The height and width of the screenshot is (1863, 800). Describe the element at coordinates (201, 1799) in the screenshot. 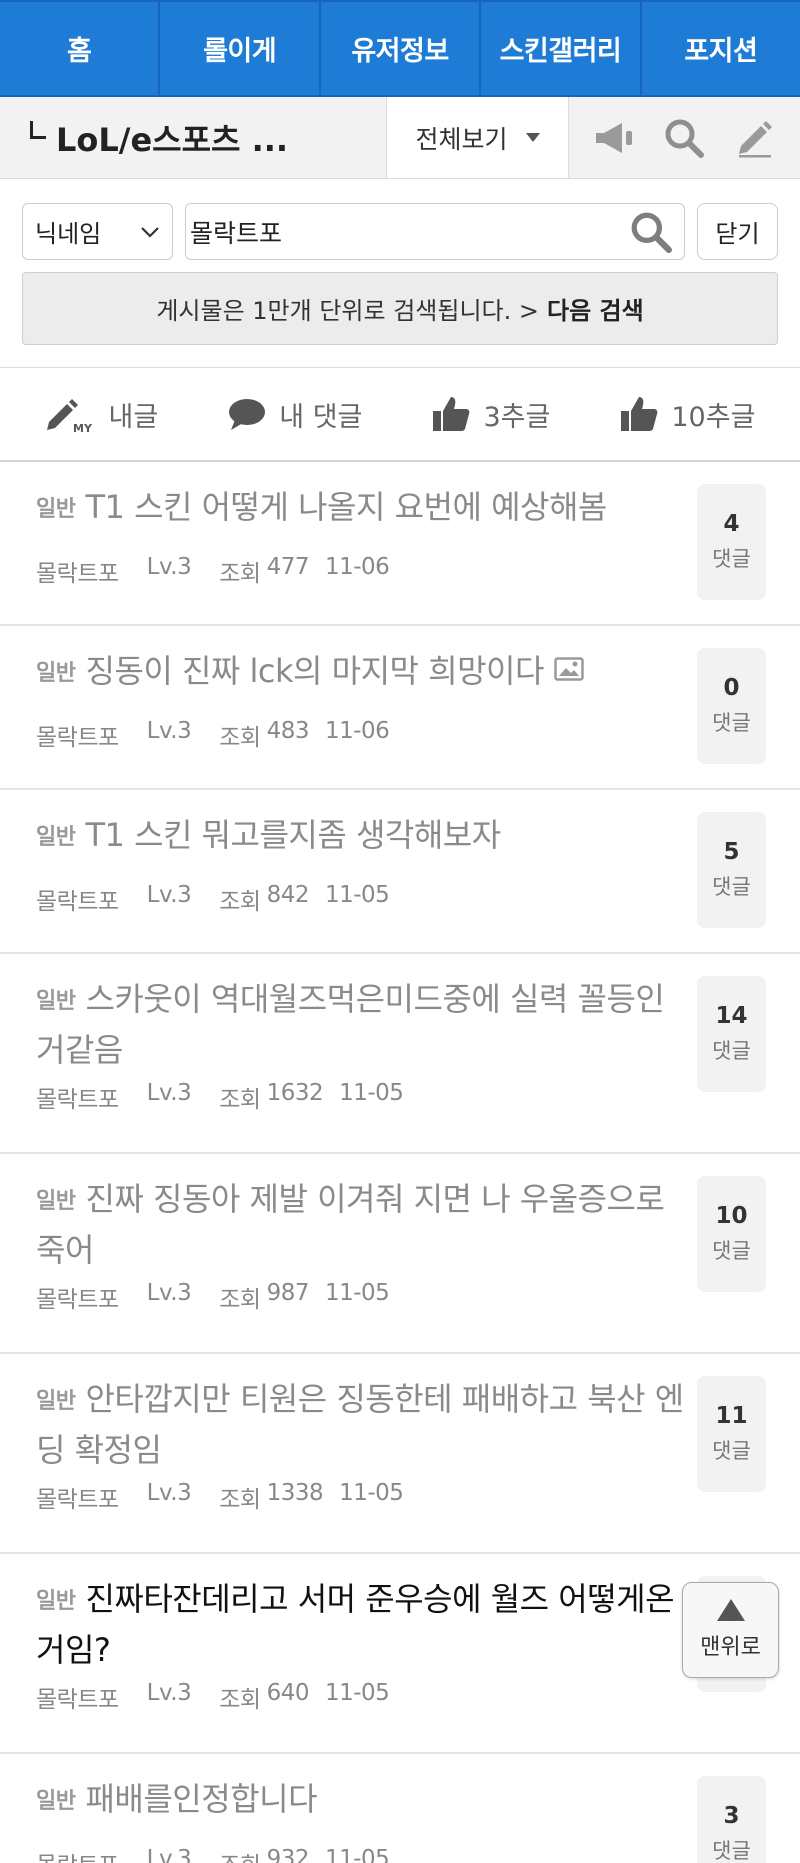

I see `post-title-text: 패배를인정합니다` at that location.